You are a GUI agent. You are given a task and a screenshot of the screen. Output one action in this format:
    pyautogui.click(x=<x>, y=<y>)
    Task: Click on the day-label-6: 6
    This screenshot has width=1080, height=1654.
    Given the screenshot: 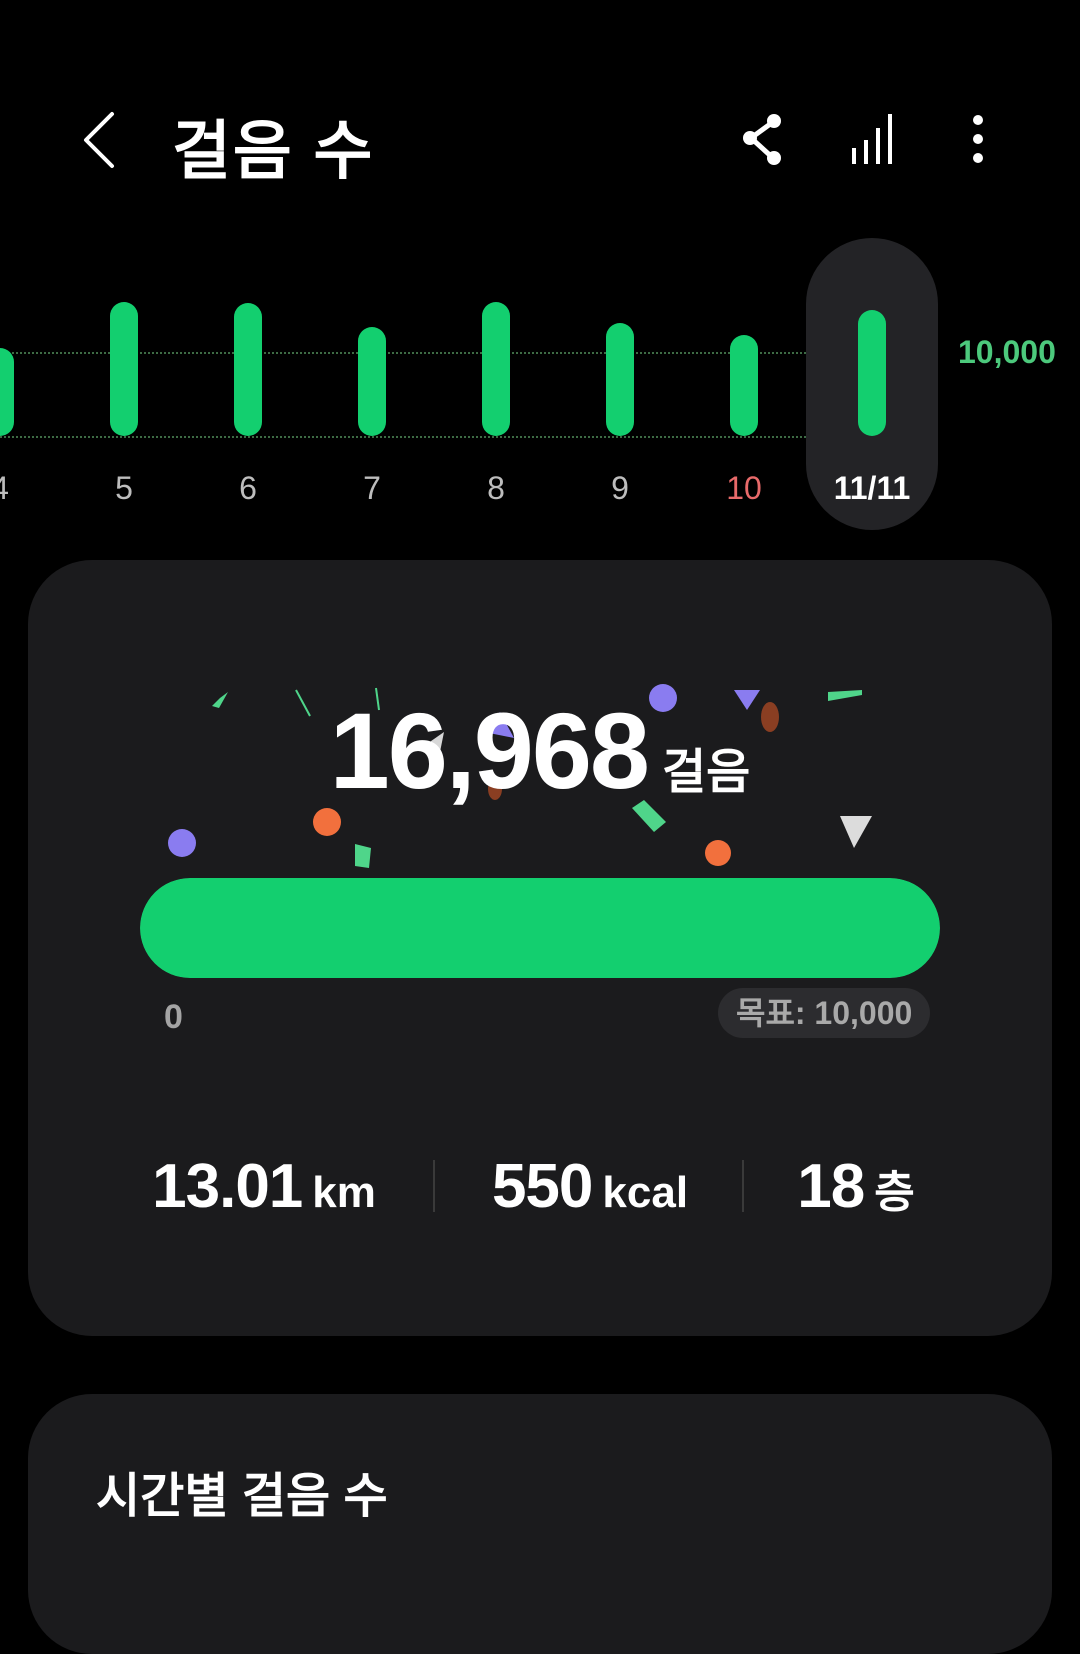 What is the action you would take?
    pyautogui.click(x=248, y=488)
    